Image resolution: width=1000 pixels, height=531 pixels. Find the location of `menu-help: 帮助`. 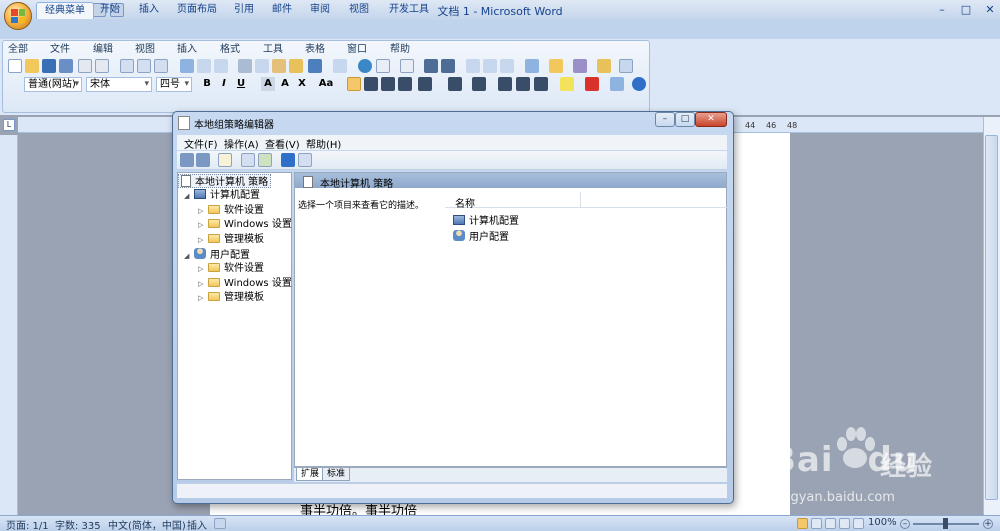

menu-help: 帮助 is located at coordinates (400, 50).